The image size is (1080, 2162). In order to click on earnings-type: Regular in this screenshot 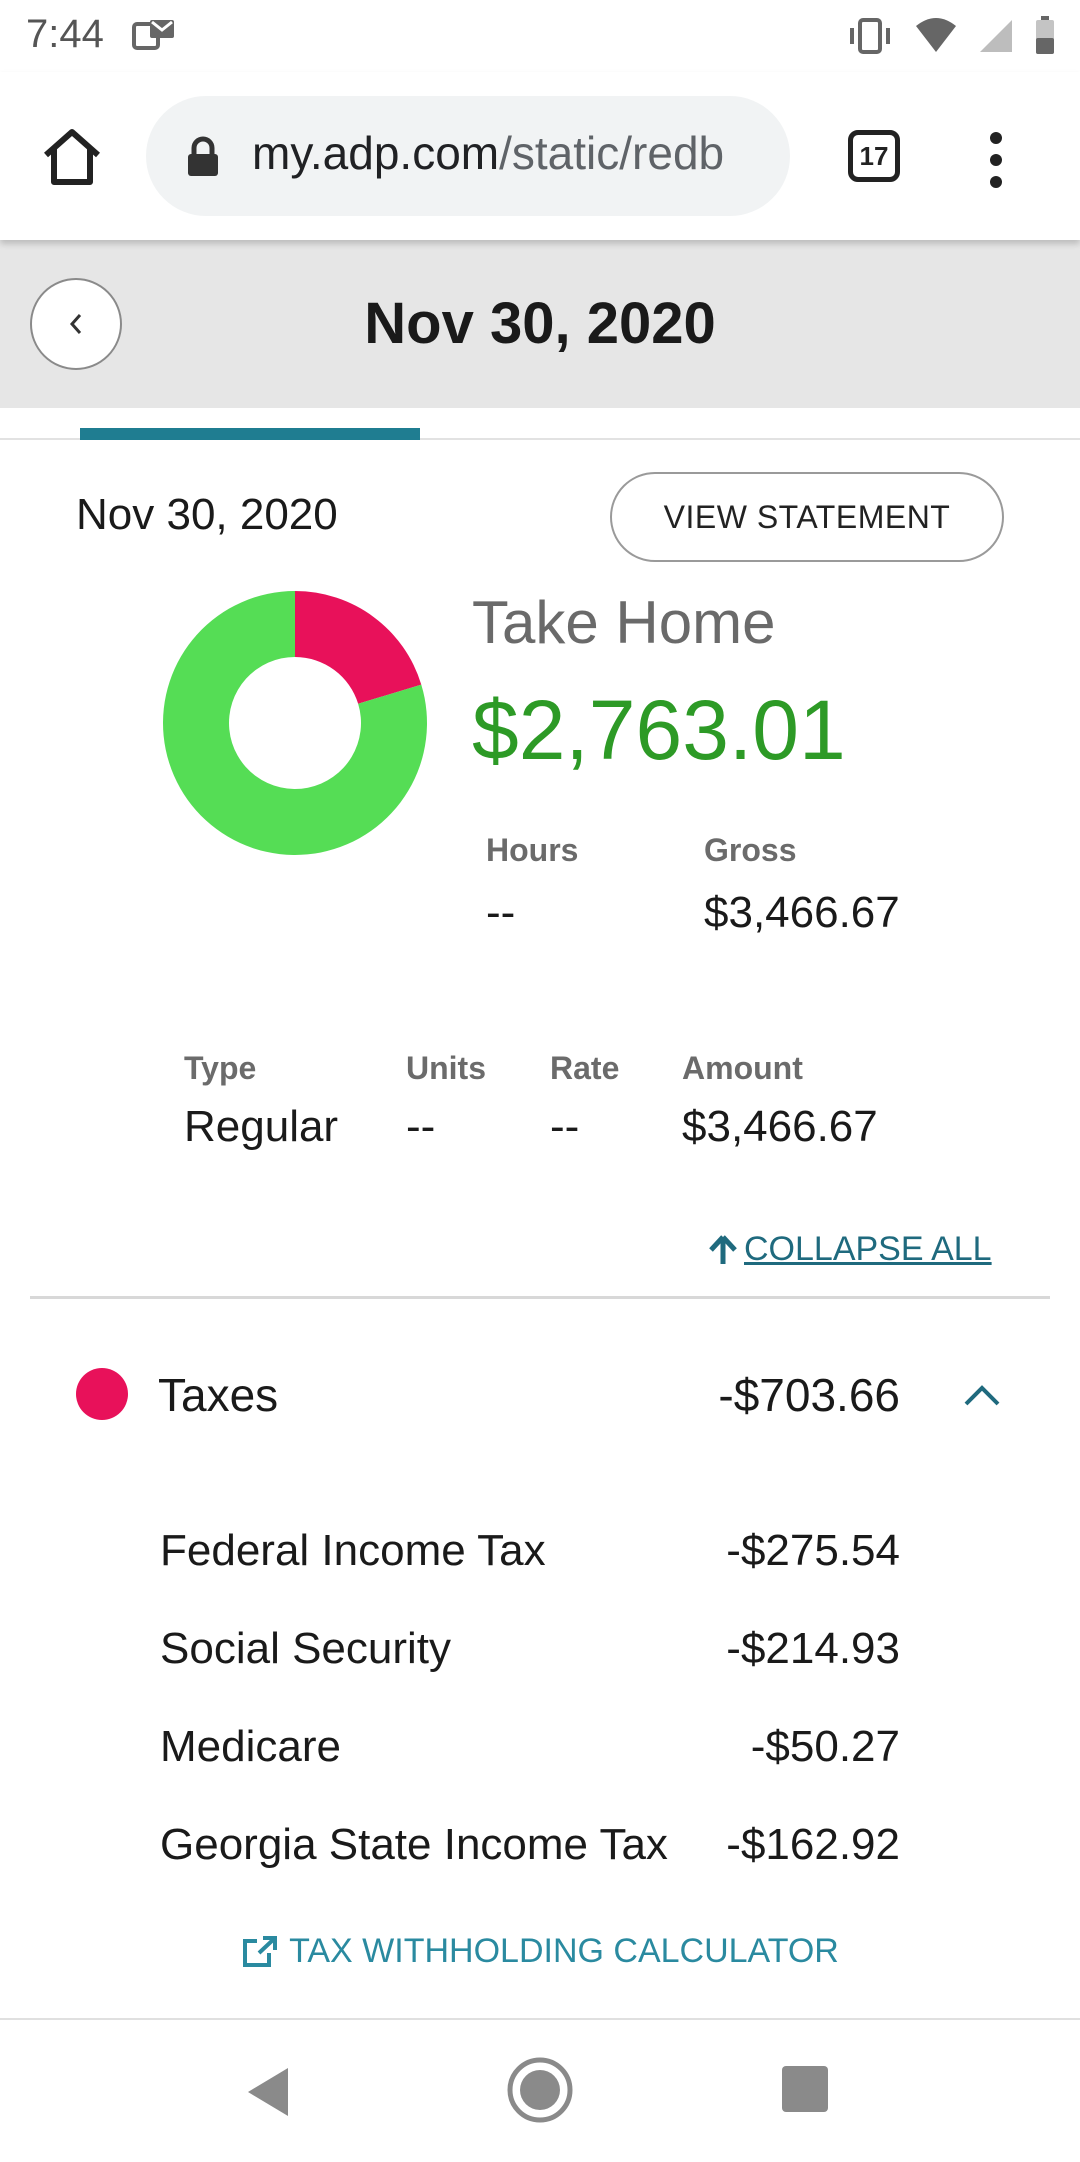, I will do `click(261, 1126)`.